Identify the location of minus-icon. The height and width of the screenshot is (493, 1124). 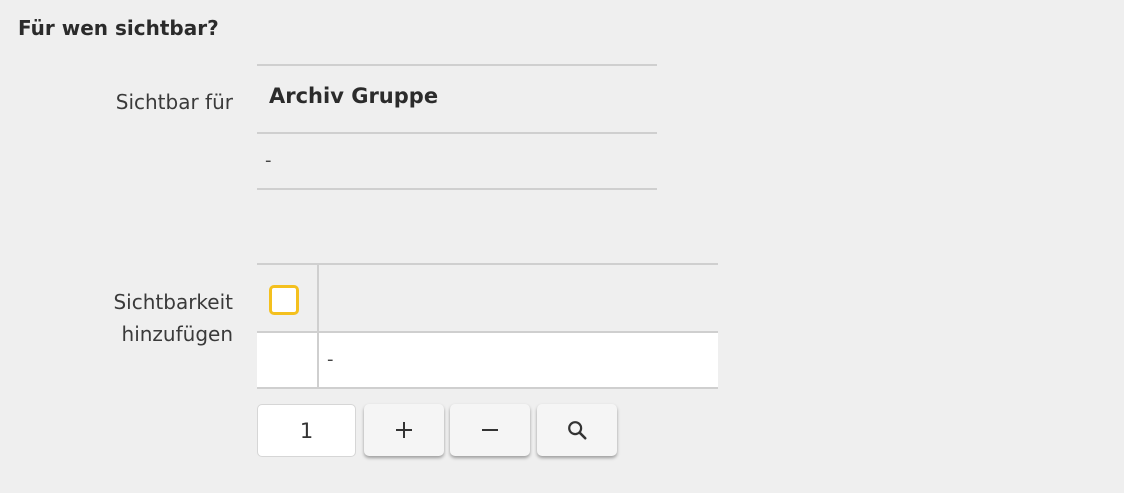
(490, 430).